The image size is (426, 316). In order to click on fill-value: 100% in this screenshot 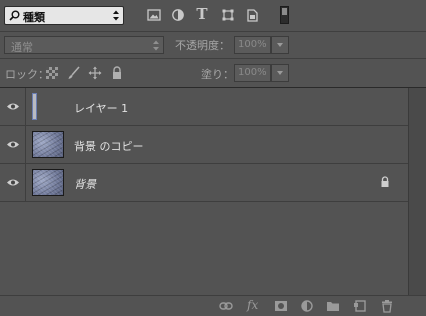, I will do `click(252, 72)`.